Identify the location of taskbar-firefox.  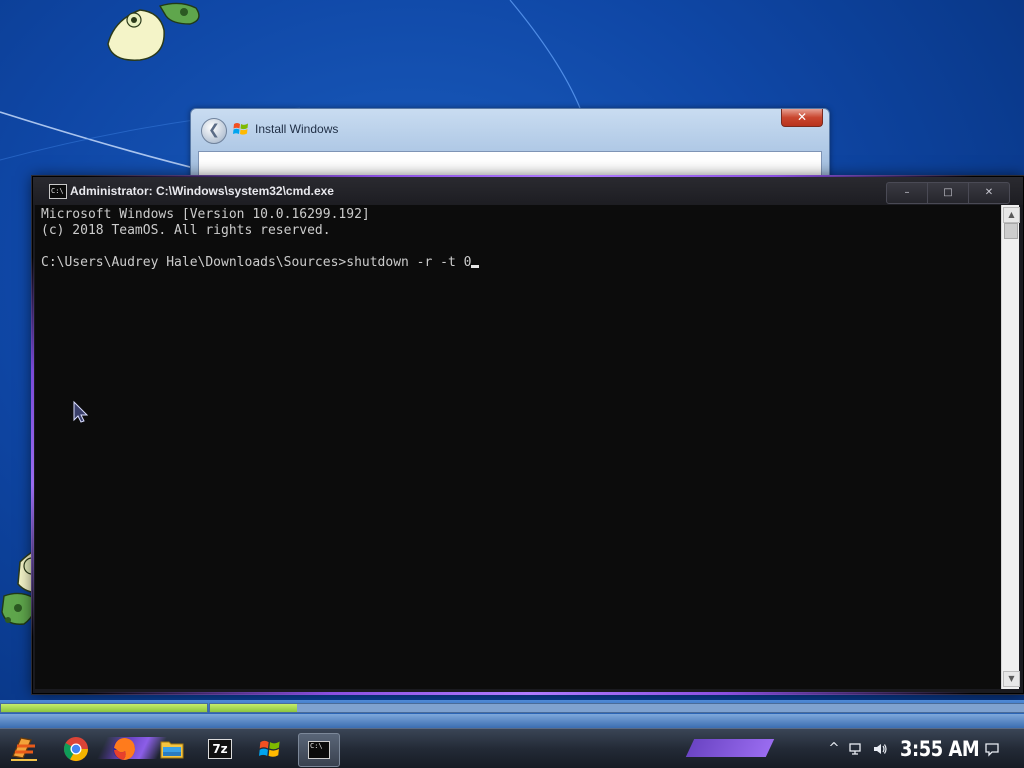
(124, 749).